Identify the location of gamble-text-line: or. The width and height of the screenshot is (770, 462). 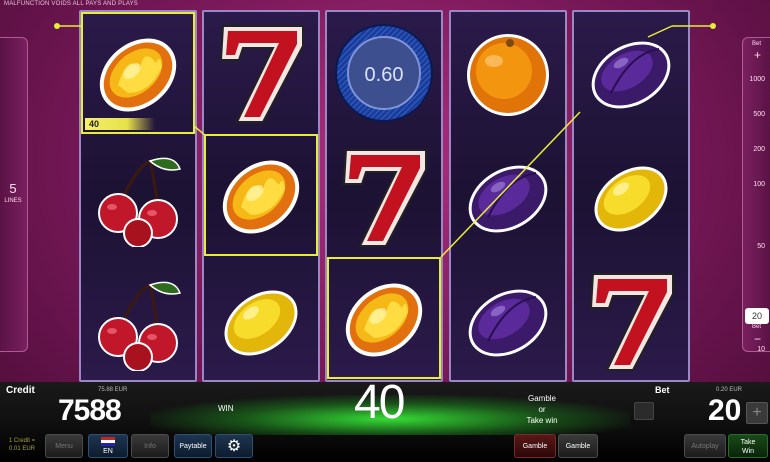
(542, 409).